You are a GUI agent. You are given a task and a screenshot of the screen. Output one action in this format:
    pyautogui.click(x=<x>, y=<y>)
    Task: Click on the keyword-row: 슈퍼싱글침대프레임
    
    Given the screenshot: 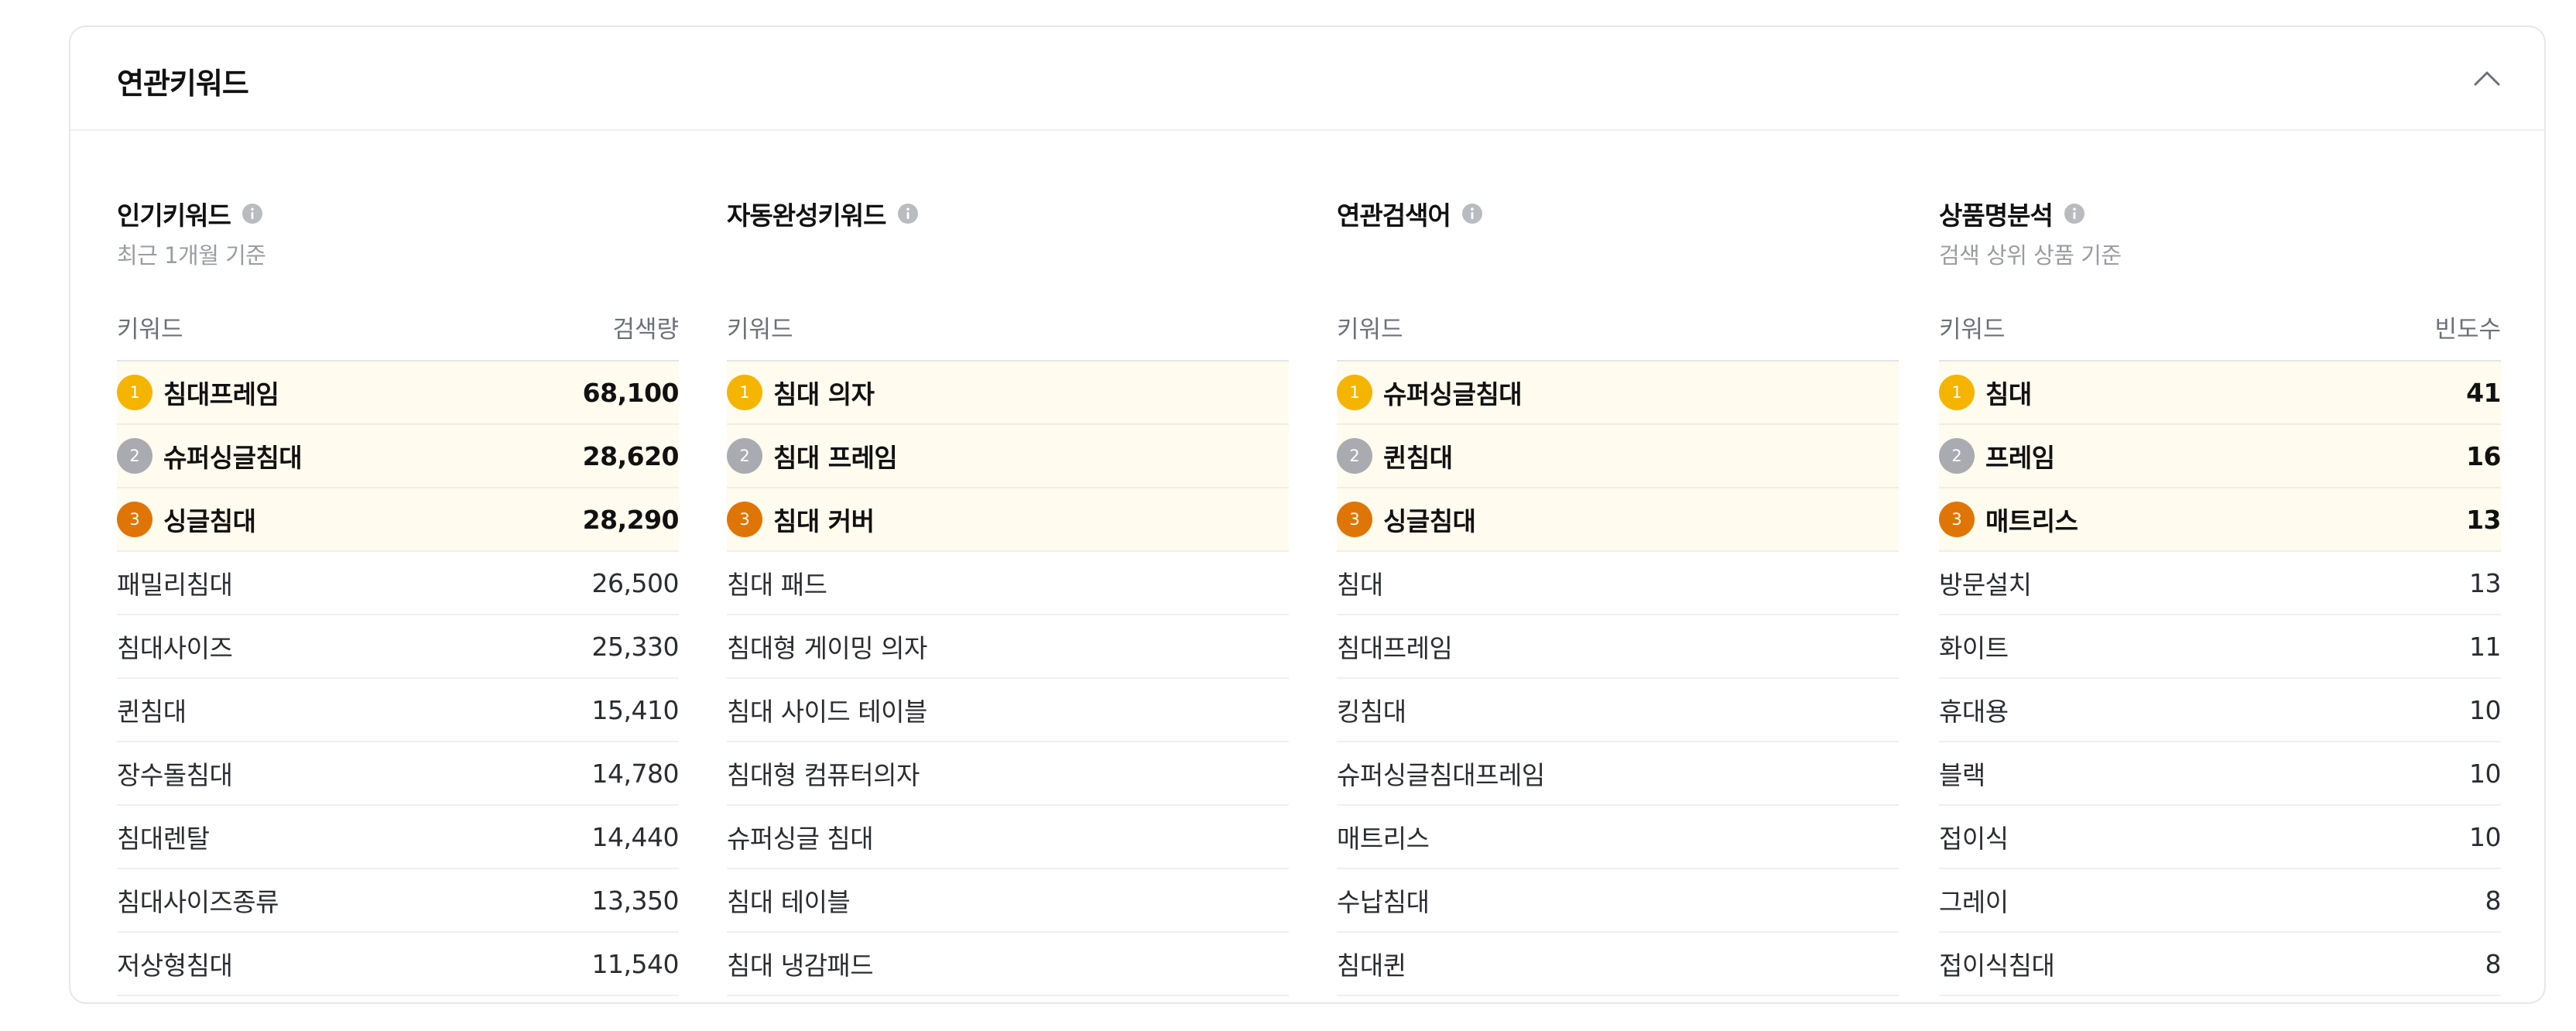 What is the action you would take?
    pyautogui.click(x=1618, y=774)
    